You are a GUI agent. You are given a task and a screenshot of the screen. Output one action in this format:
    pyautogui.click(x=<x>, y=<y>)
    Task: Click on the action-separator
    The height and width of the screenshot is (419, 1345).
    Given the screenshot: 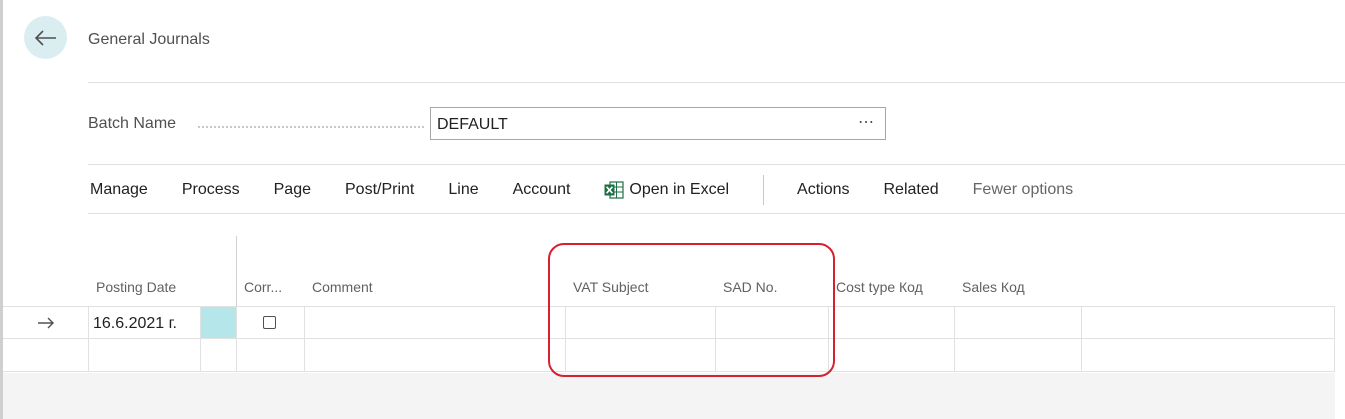 What is the action you would take?
    pyautogui.click(x=764, y=190)
    